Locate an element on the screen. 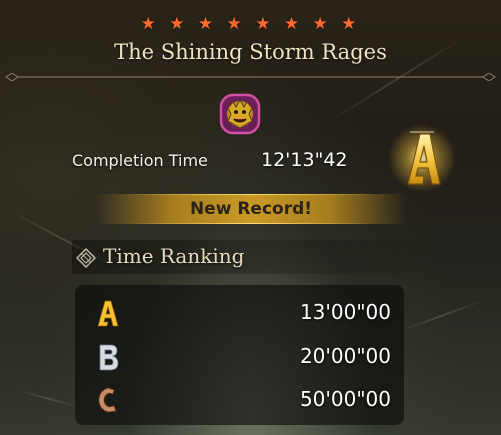 The height and width of the screenshot is (435, 501). lion-monster-icon is located at coordinates (240, 114).